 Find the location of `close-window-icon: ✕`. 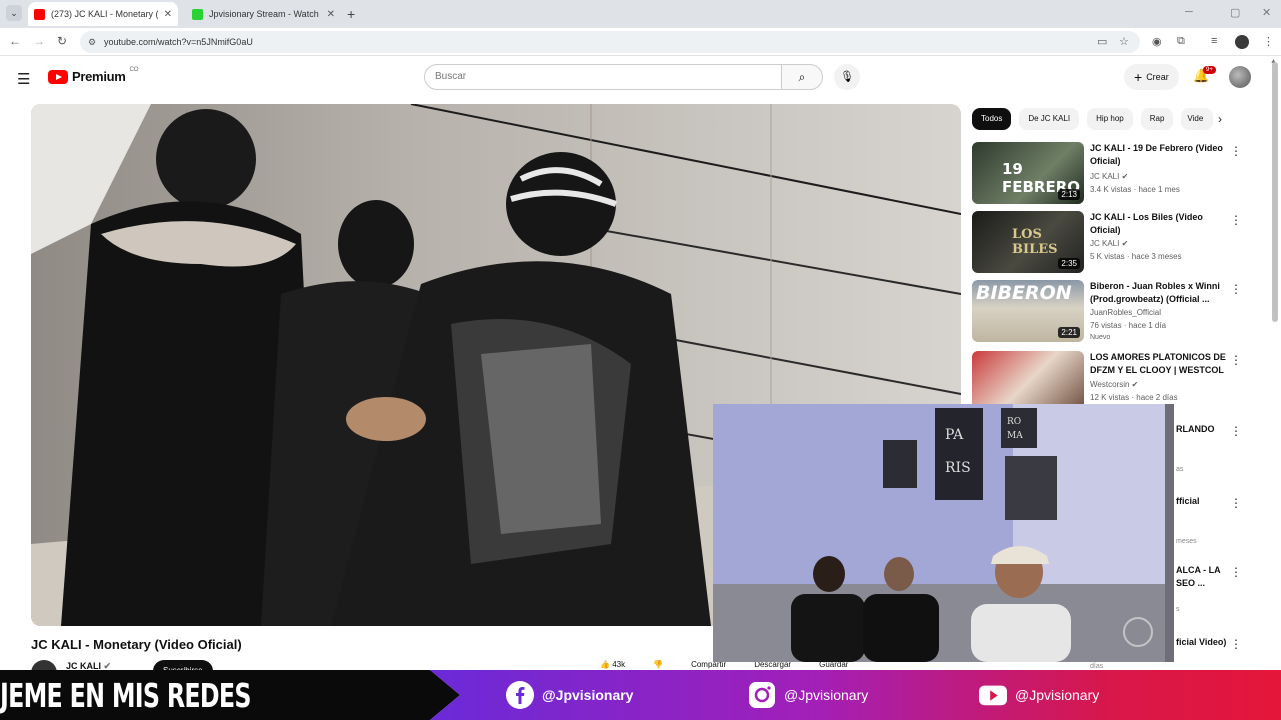

close-window-icon: ✕ is located at coordinates (1266, 12).